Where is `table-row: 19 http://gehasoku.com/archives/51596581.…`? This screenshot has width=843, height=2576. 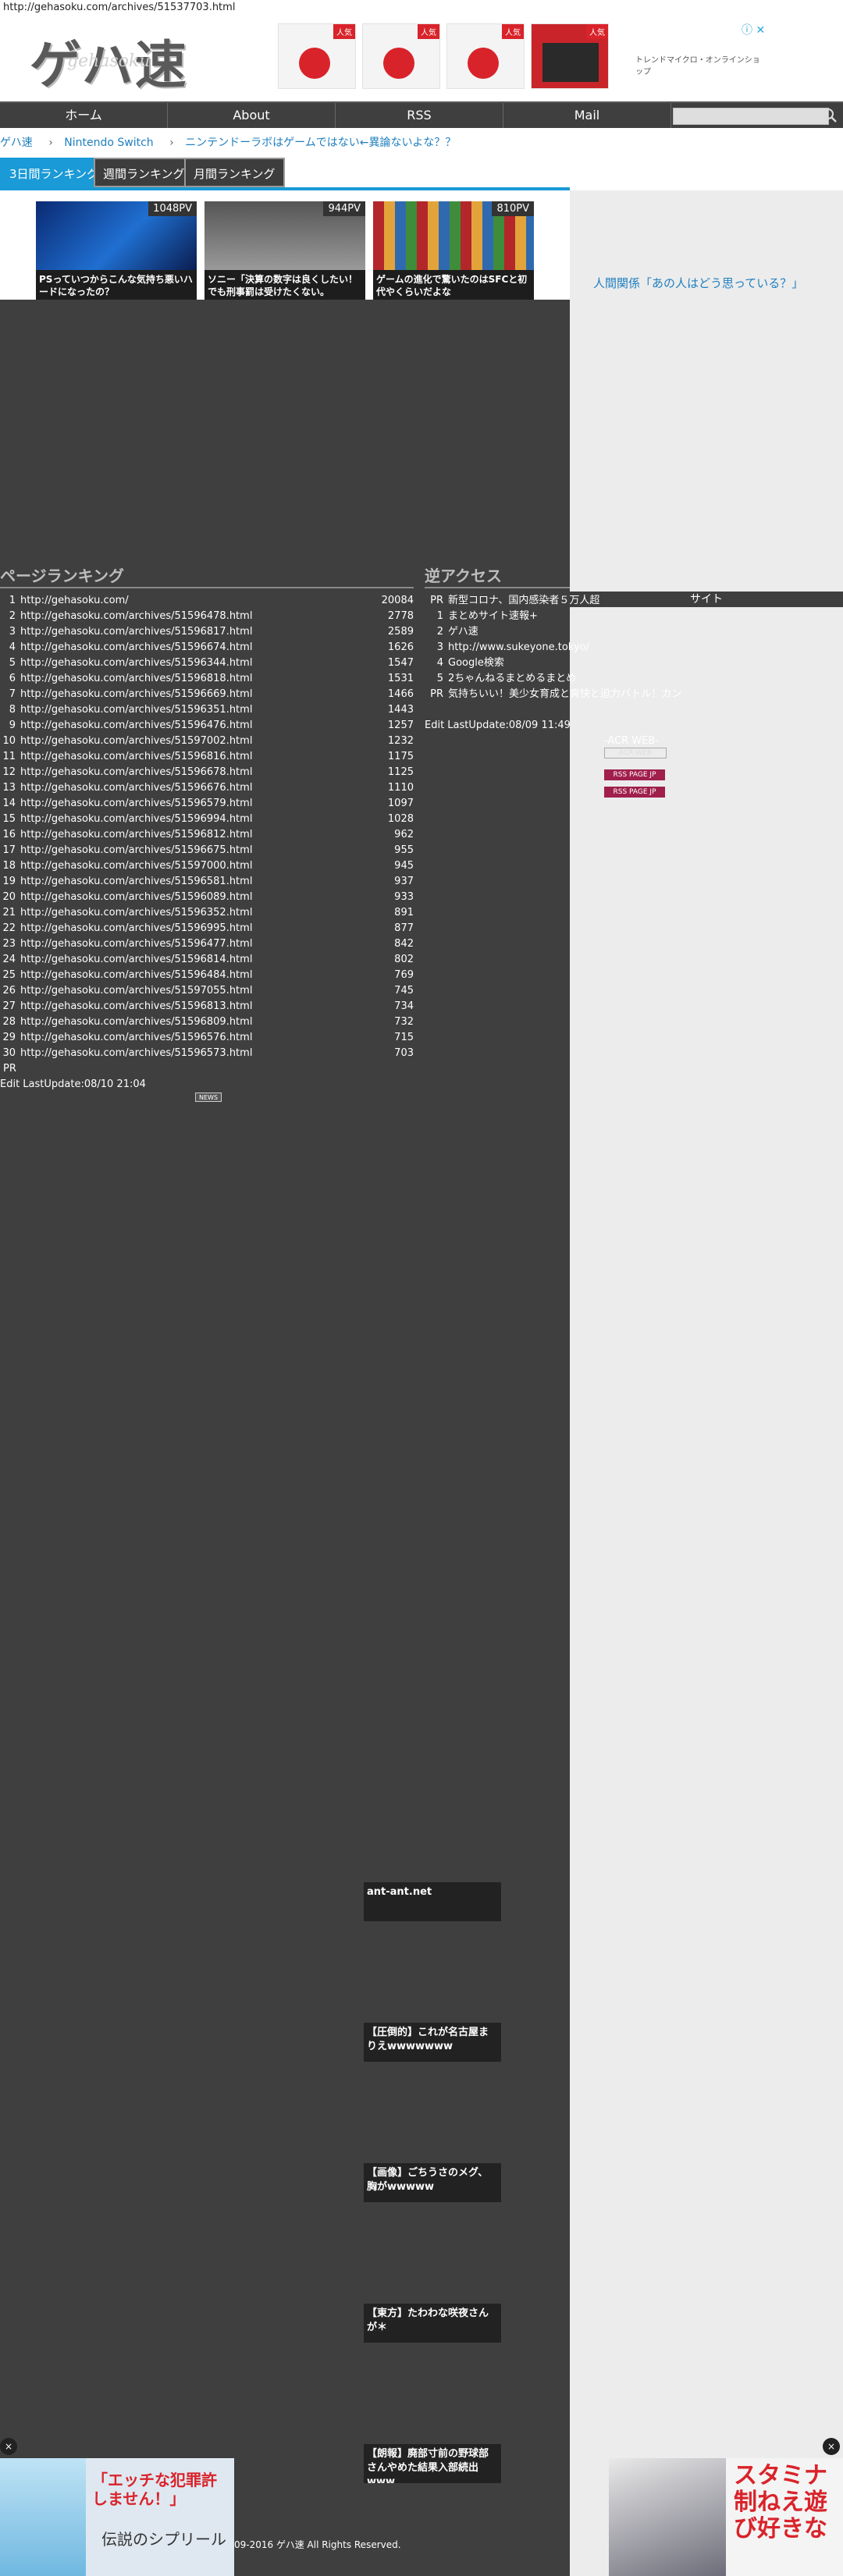 table-row: 19 http://gehasoku.com/archives/51596581.… is located at coordinates (207, 882).